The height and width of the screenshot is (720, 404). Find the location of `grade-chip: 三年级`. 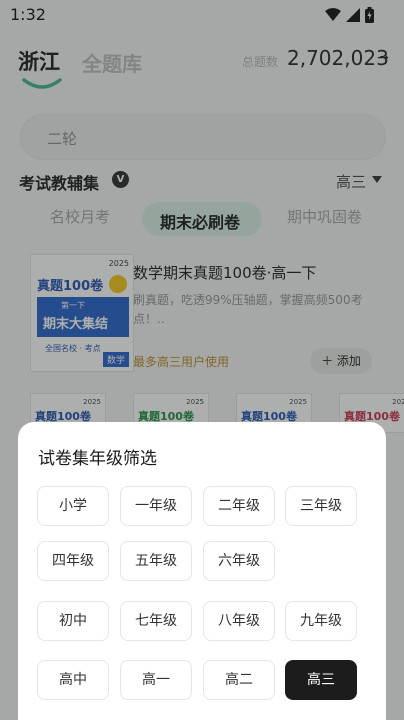

grade-chip: 三年级 is located at coordinates (321, 506).